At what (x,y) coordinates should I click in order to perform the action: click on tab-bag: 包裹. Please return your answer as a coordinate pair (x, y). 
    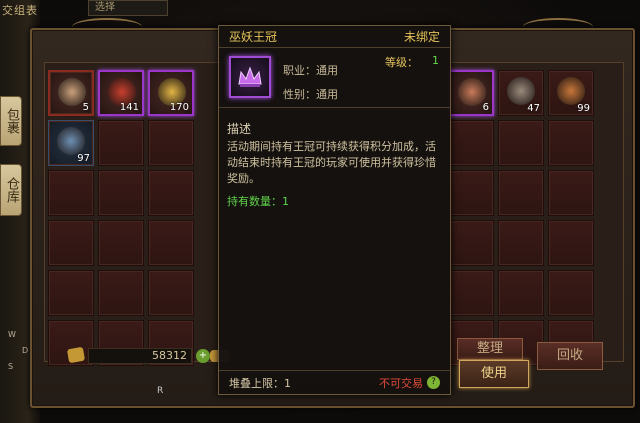
    Looking at the image, I should click on (11, 121).